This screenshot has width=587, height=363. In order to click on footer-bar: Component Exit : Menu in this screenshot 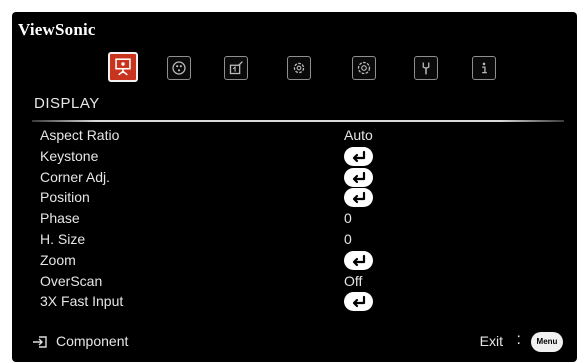, I will do `click(294, 342)`.